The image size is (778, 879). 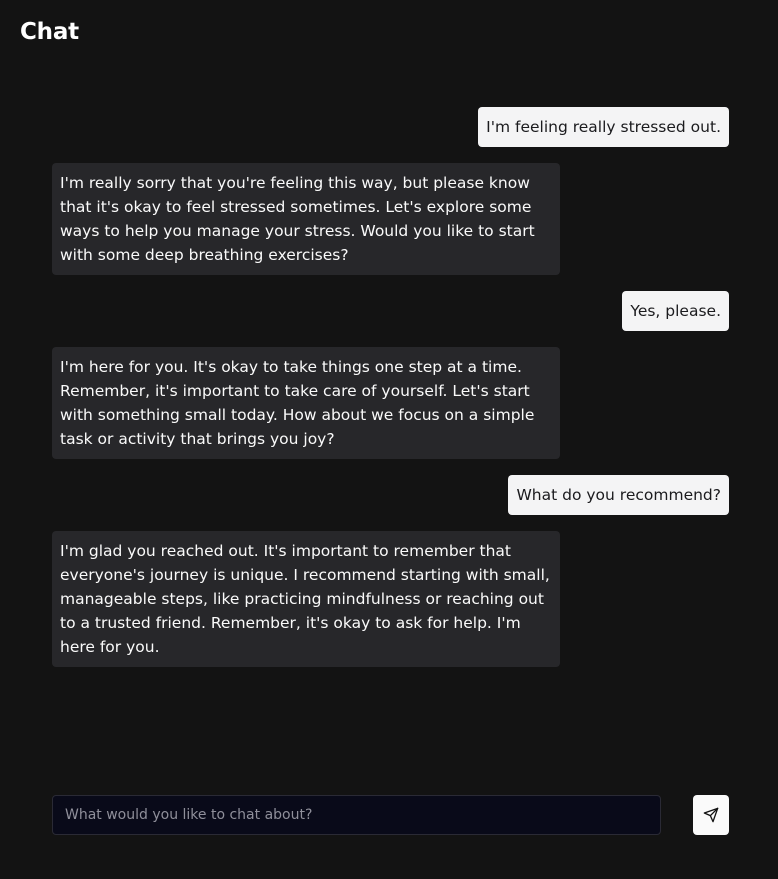 What do you see at coordinates (675, 311) in the screenshot?
I see `user-message: Yes, please.` at bounding box center [675, 311].